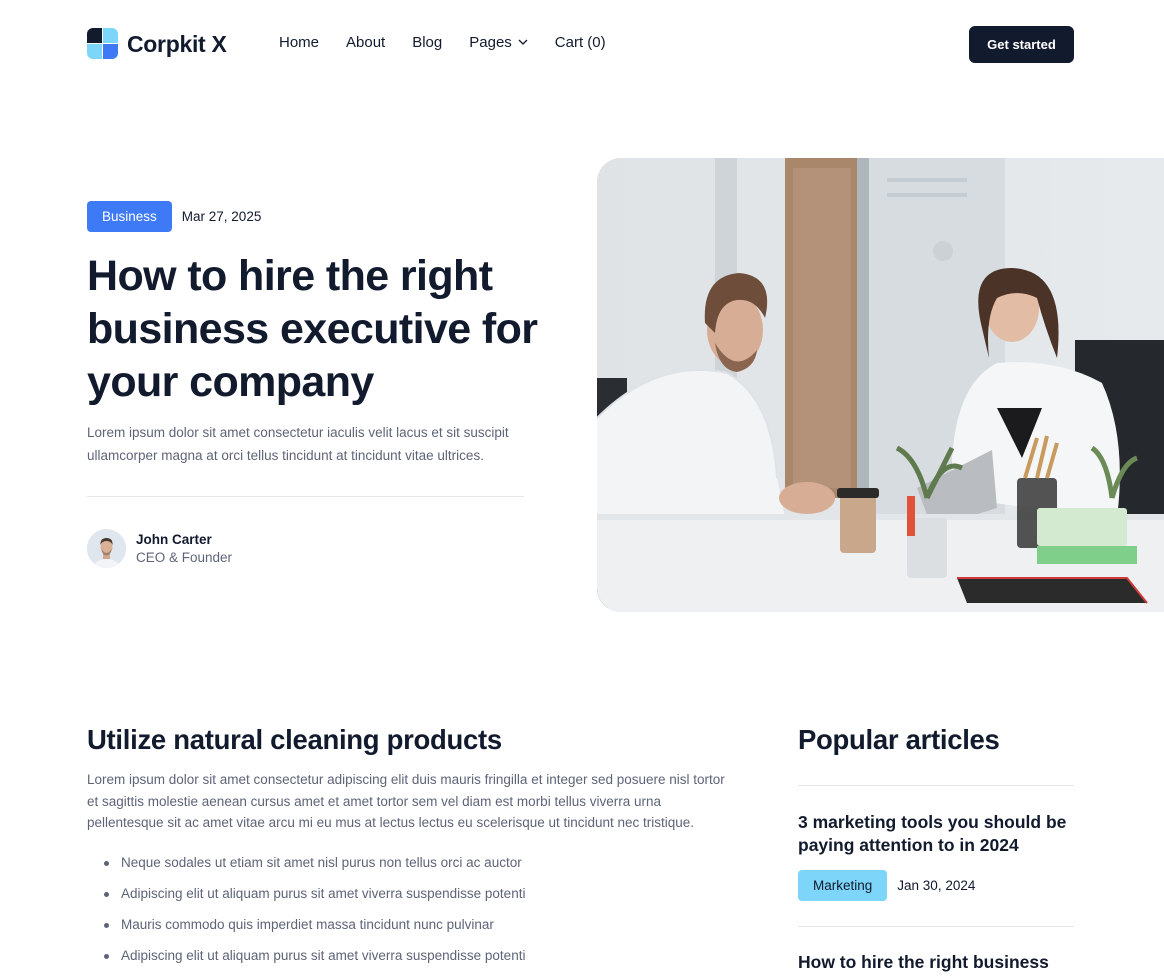  What do you see at coordinates (940, 962) in the screenshot?
I see `popular-article-link: How to hire the right business` at bounding box center [940, 962].